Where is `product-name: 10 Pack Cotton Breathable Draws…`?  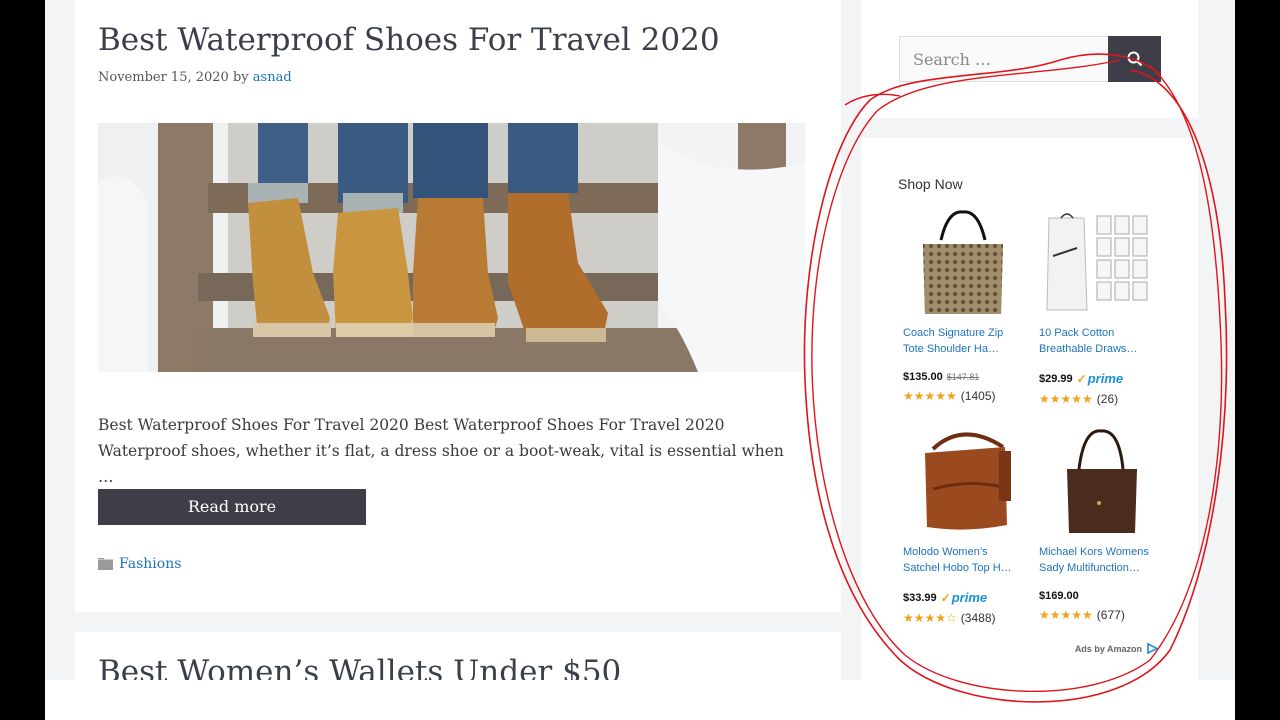 product-name: 10 Pack Cotton Breathable Draws… is located at coordinates (1104, 341).